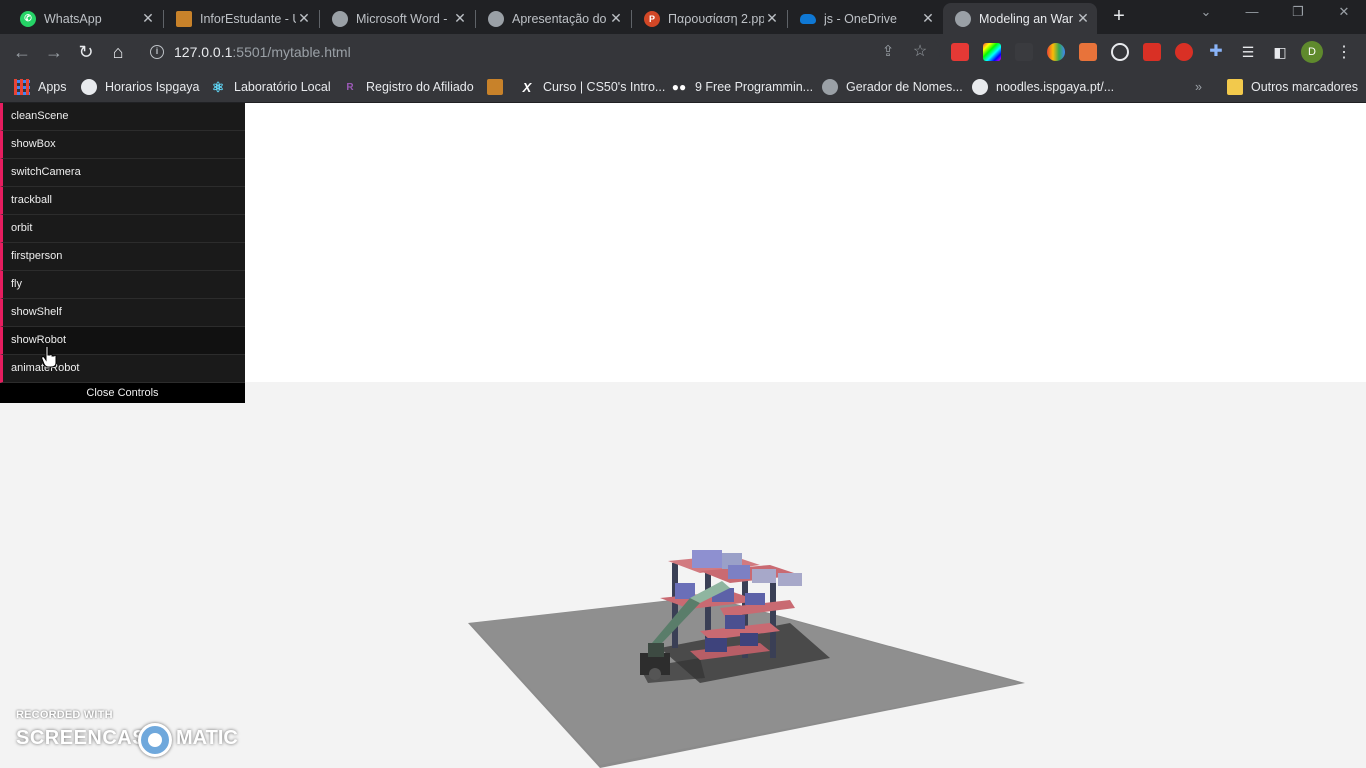  Describe the element at coordinates (1312, 52) in the screenshot. I see `profile-avatar: D` at that location.